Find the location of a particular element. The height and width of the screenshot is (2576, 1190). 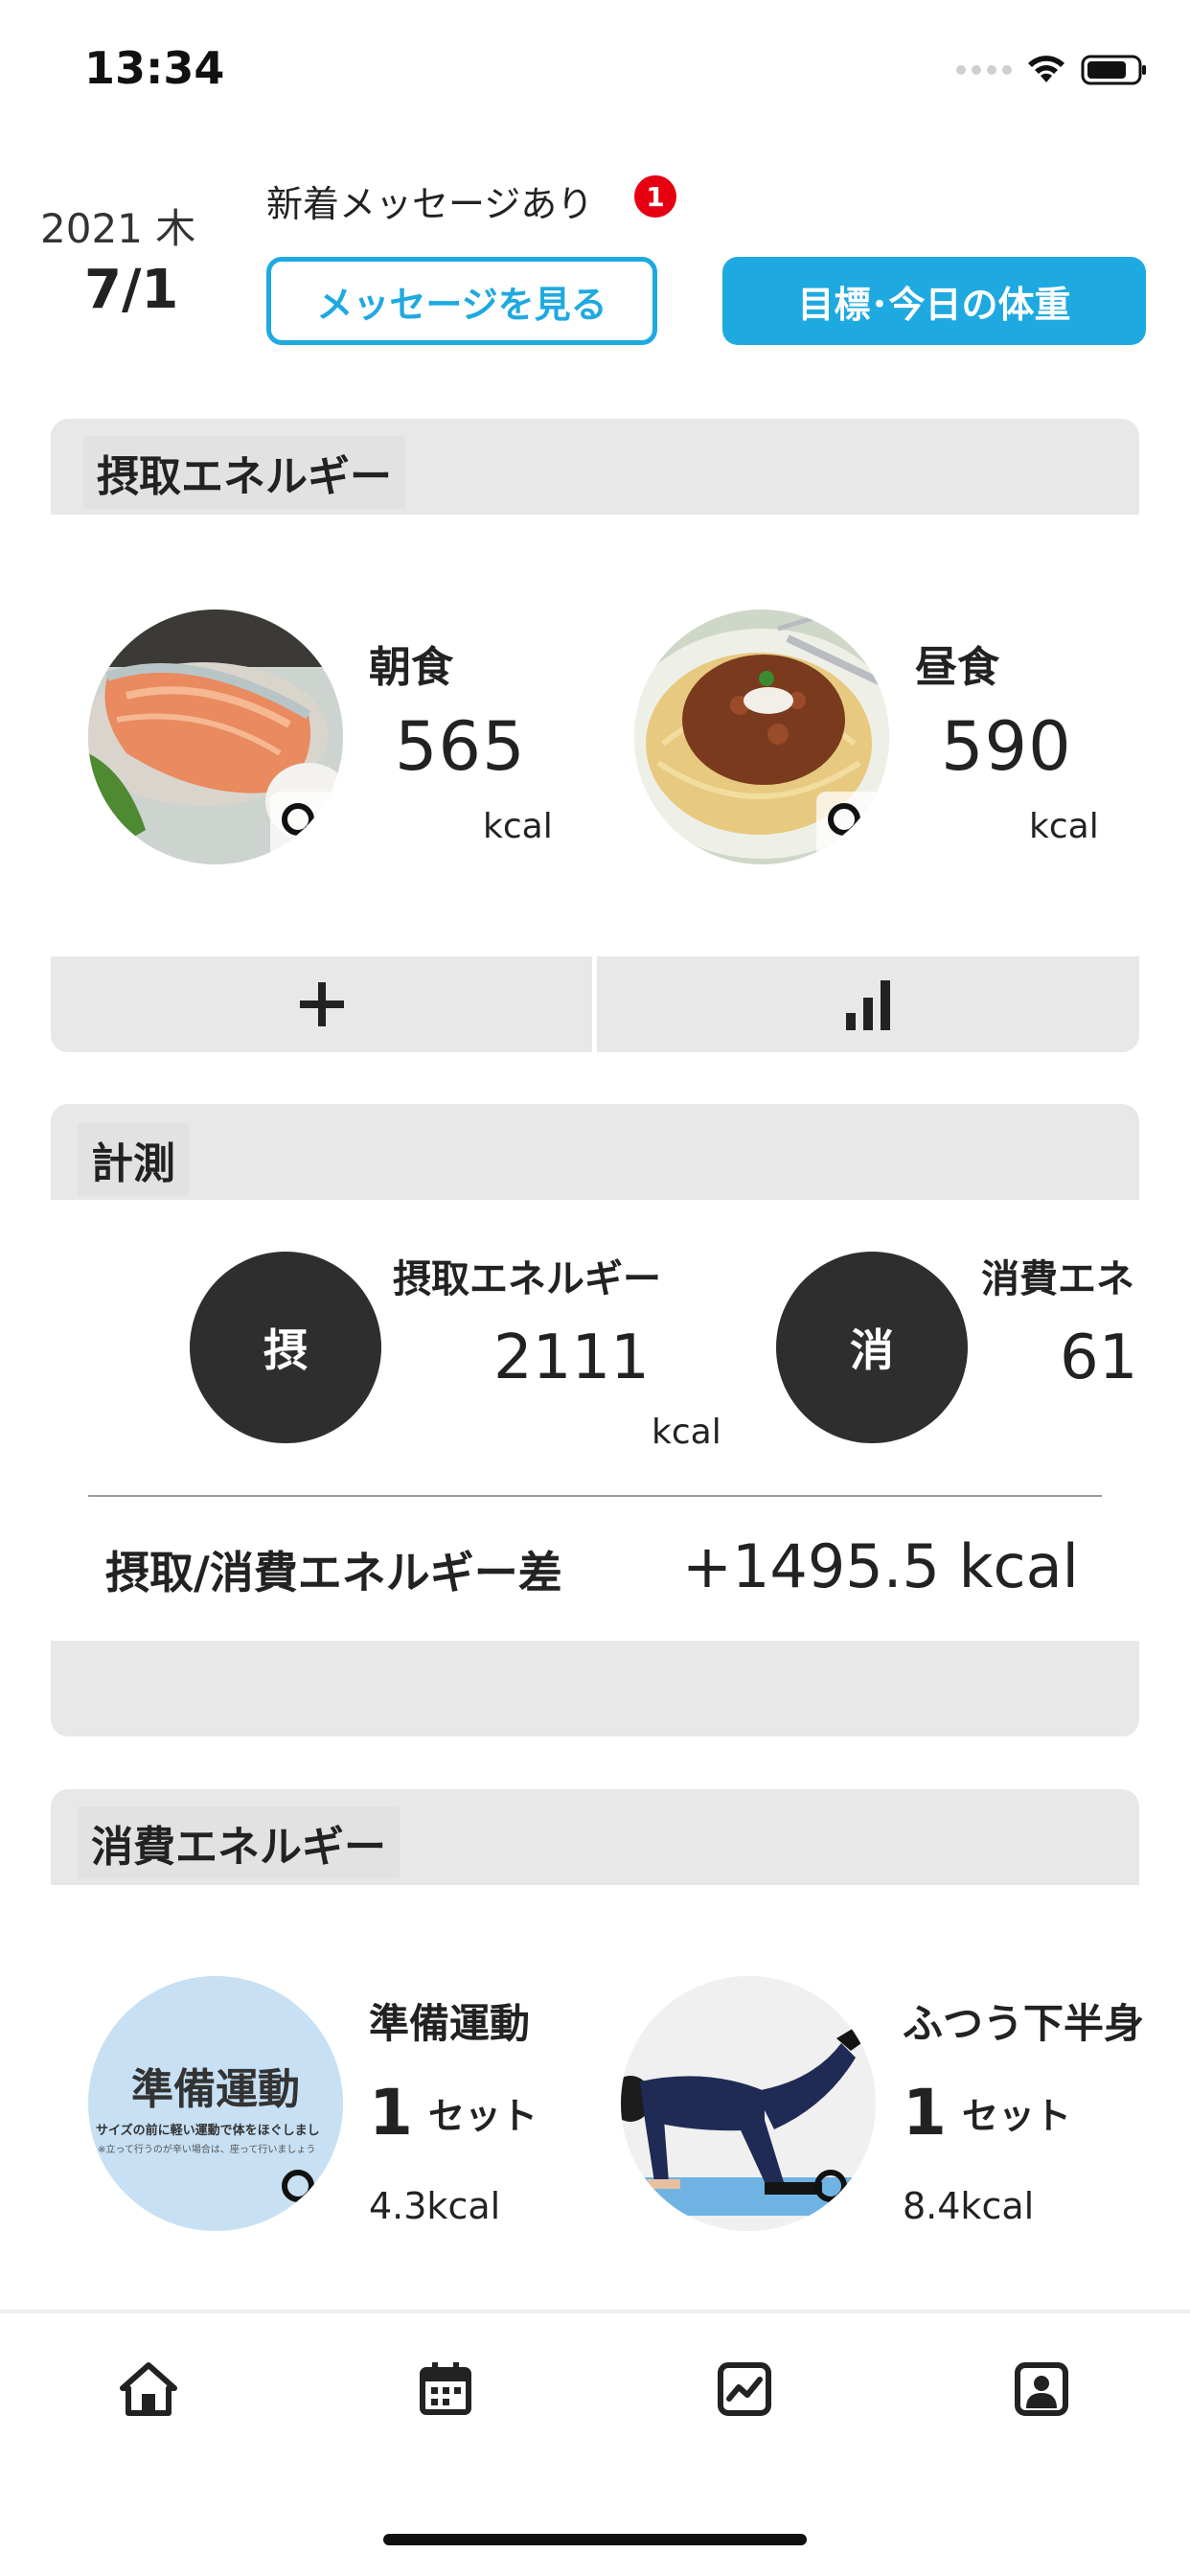

warmup-label: 準備運動 is located at coordinates (450, 2023).